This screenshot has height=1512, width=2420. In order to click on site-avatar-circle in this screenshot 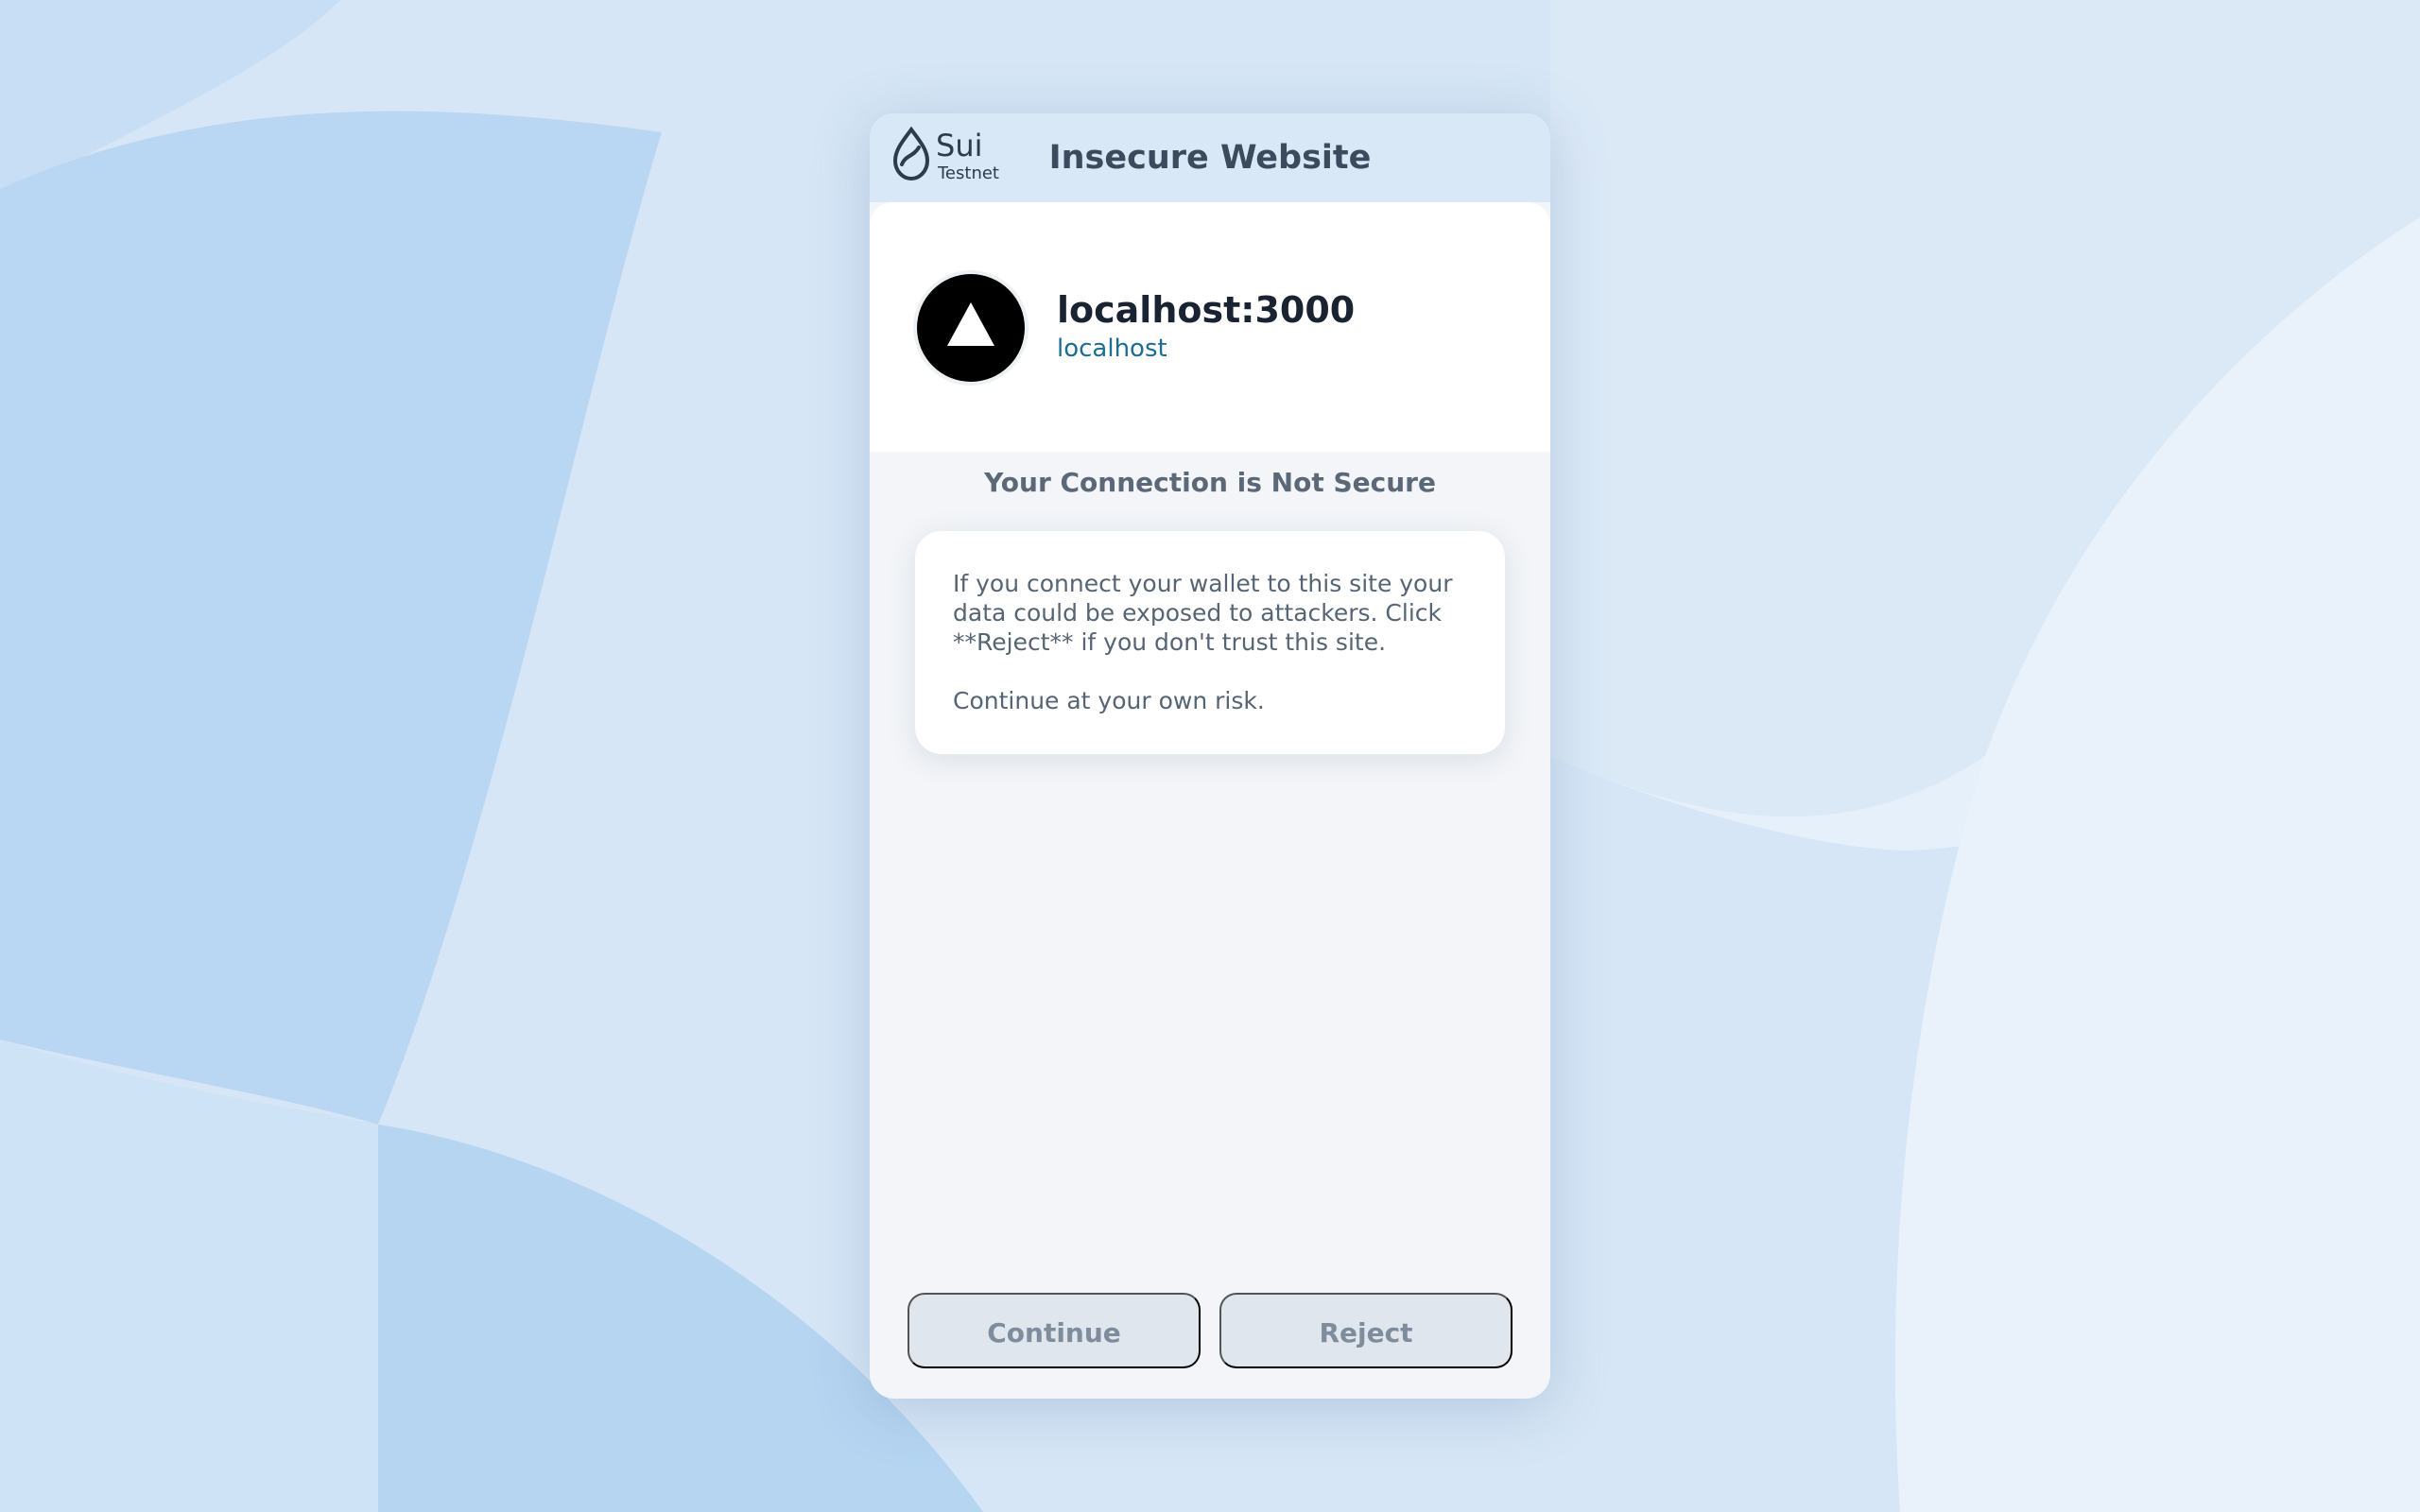, I will do `click(971, 328)`.